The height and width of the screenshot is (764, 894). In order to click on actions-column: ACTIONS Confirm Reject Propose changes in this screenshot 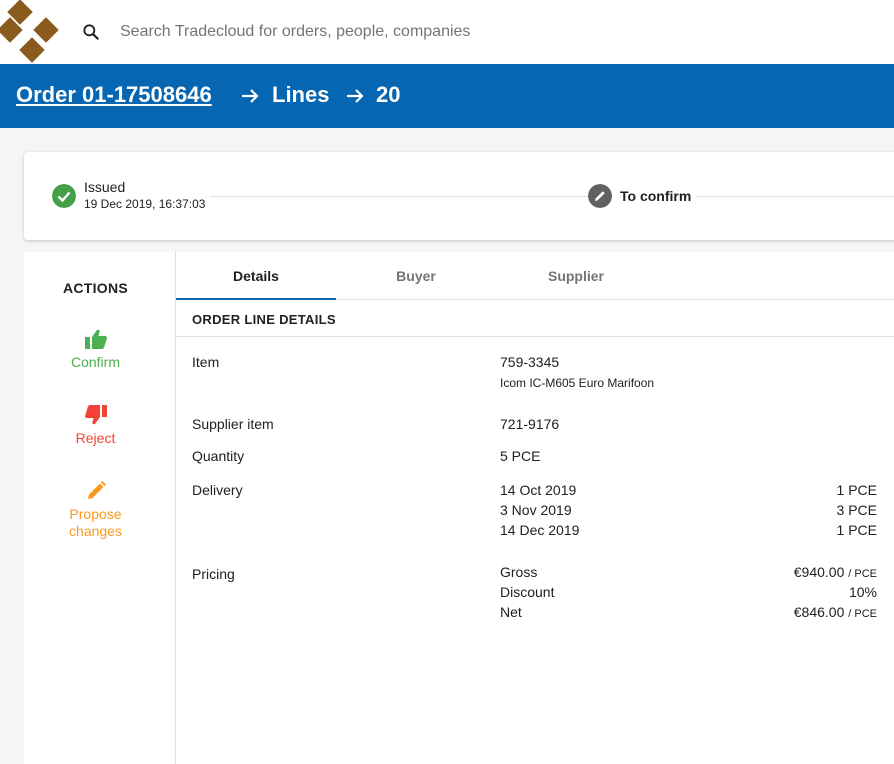, I will do `click(100, 508)`.